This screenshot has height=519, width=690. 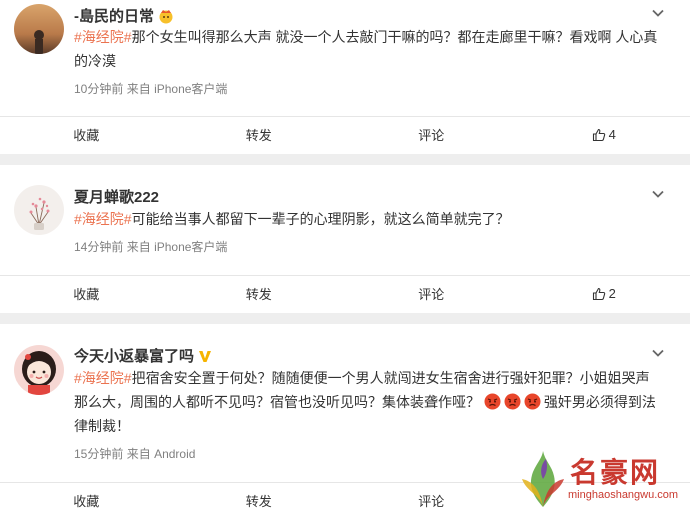 What do you see at coordinates (205, 356) in the screenshot?
I see `verified-badge-icon` at bounding box center [205, 356].